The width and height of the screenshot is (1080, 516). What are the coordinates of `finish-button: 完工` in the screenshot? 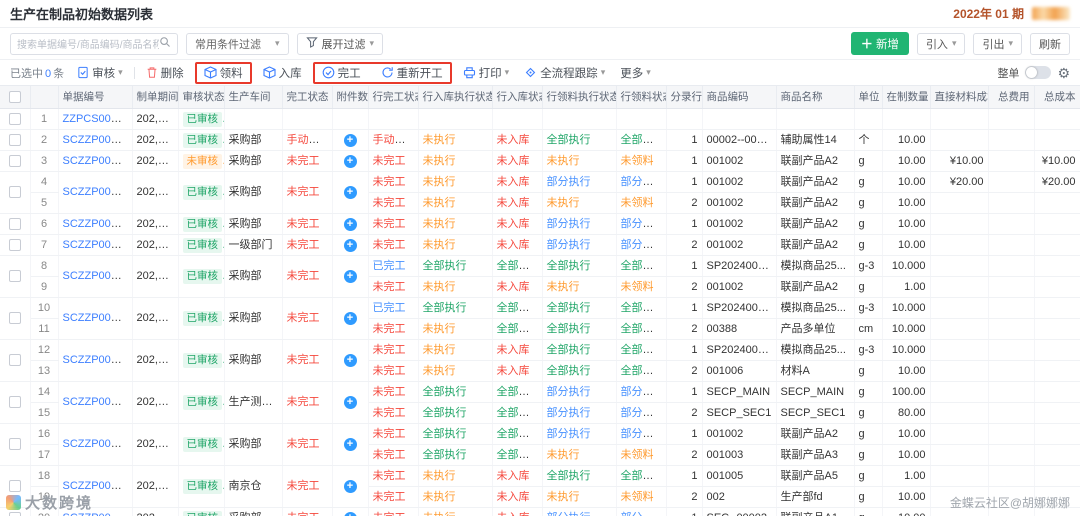 It's located at (341, 73).